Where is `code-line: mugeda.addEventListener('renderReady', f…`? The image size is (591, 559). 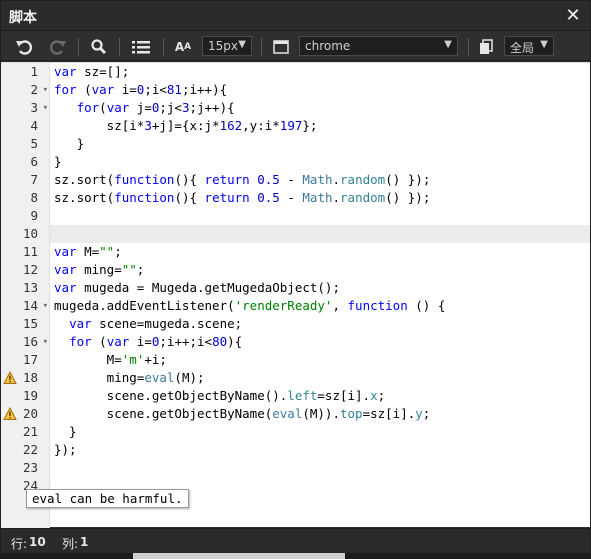
code-line: mugeda.addEventListener('renderReady', f… is located at coordinates (320, 306).